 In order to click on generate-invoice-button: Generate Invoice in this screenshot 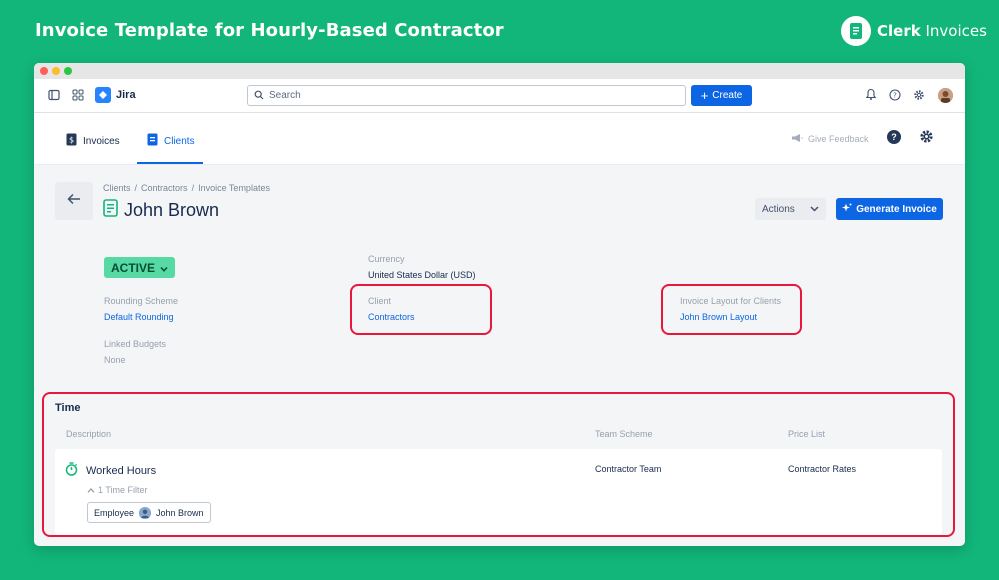, I will do `click(889, 209)`.